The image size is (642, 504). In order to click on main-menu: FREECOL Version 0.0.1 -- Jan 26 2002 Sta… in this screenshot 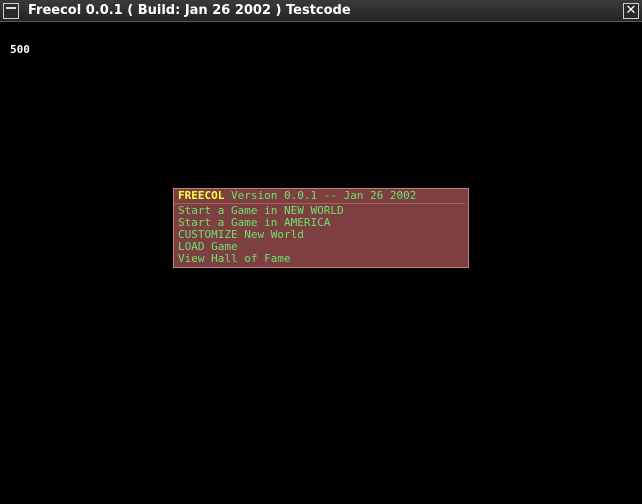, I will do `click(321, 228)`.